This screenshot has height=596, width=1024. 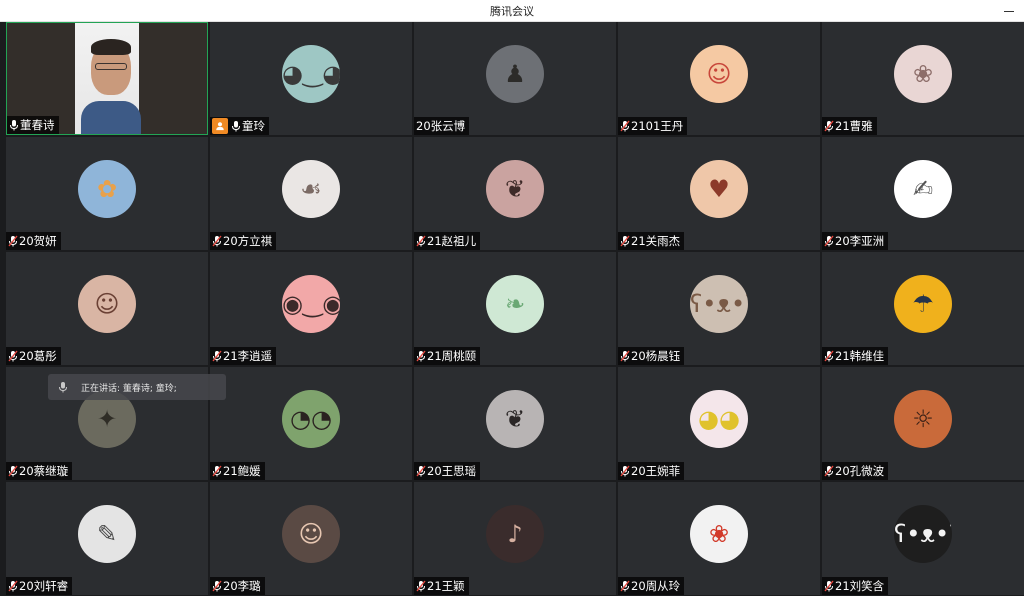 I want to click on participant-name: 20葛彤, so click(x=38, y=356).